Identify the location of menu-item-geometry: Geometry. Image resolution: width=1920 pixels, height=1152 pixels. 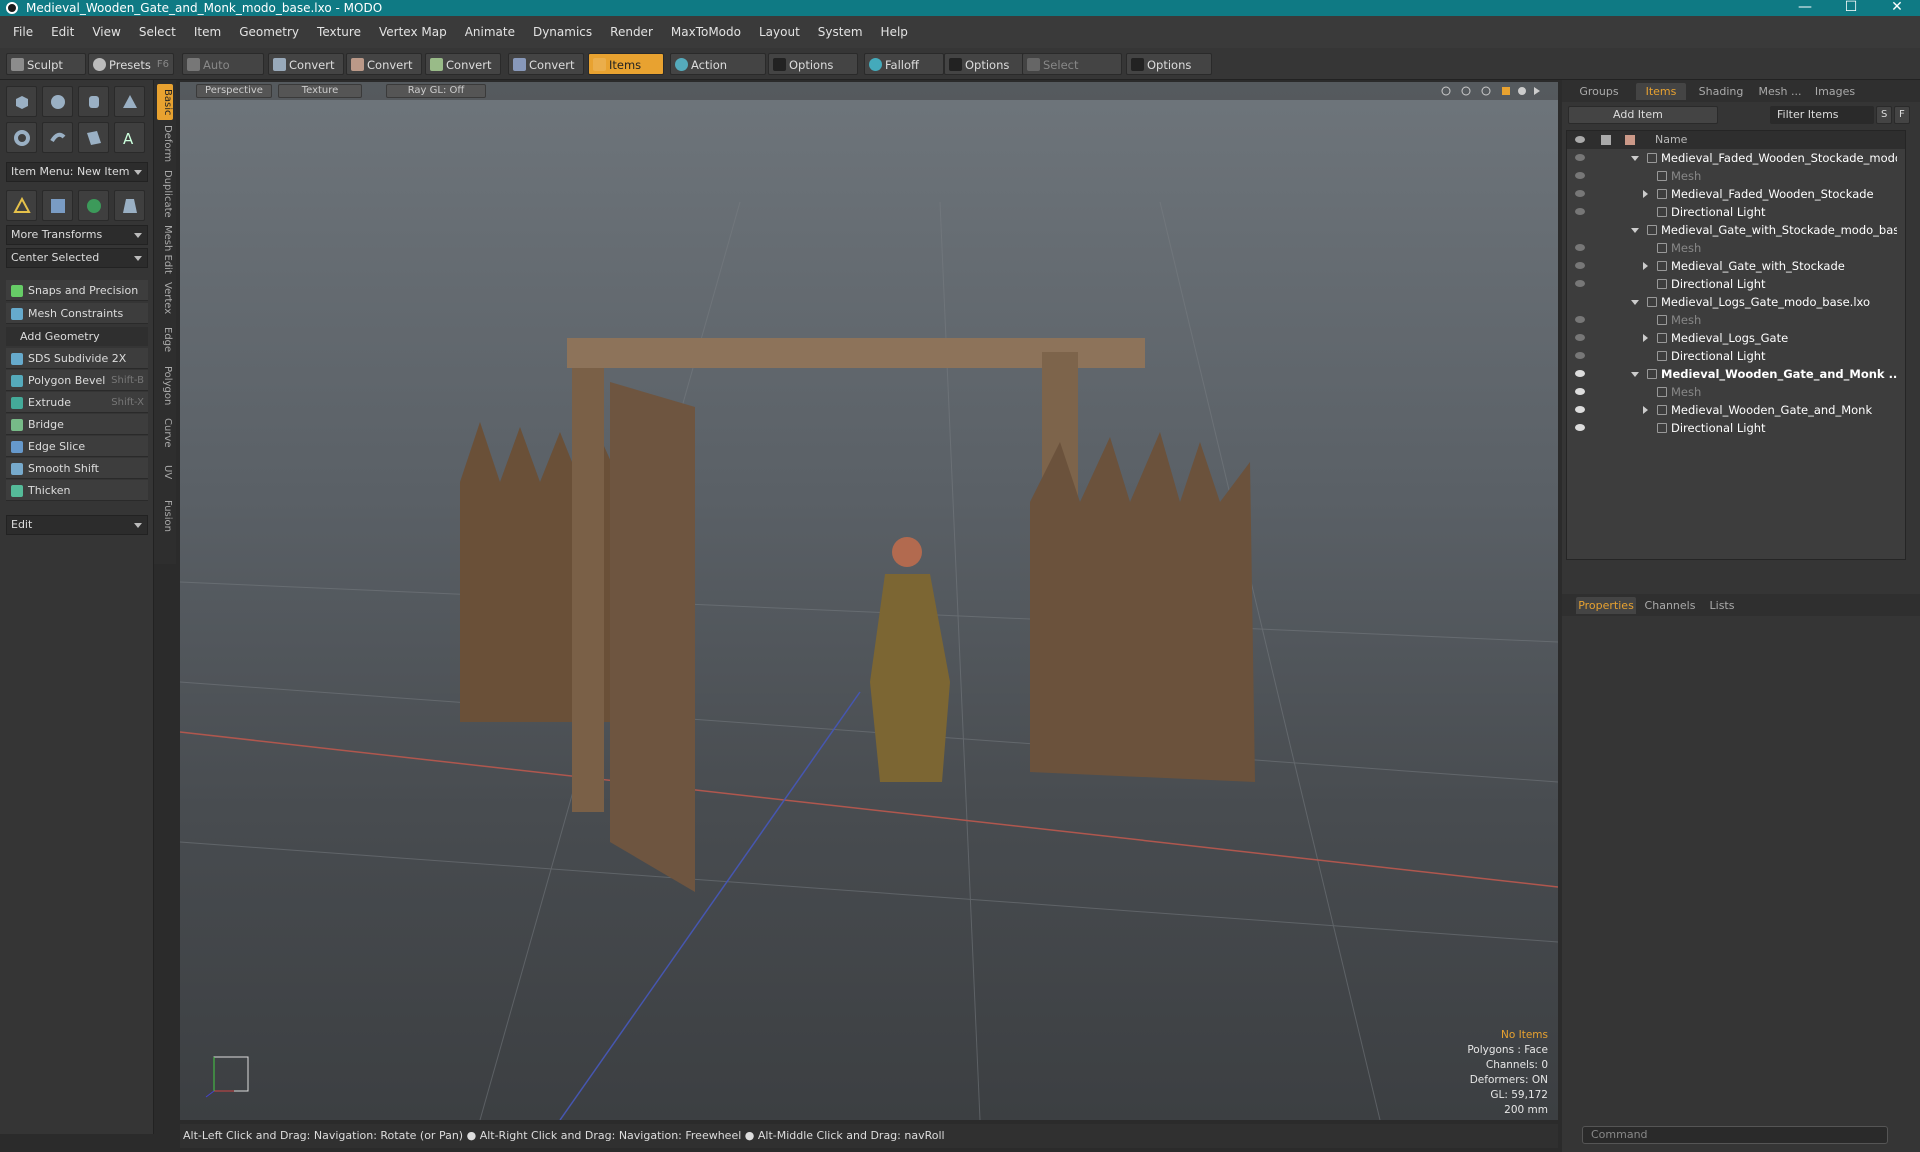
(269, 32).